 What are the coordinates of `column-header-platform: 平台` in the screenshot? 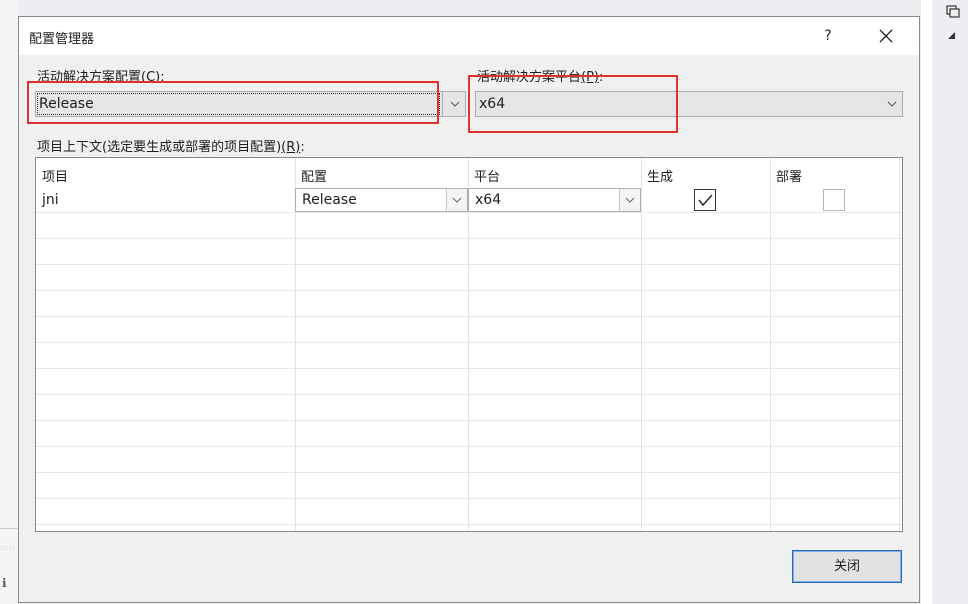 It's located at (487, 175).